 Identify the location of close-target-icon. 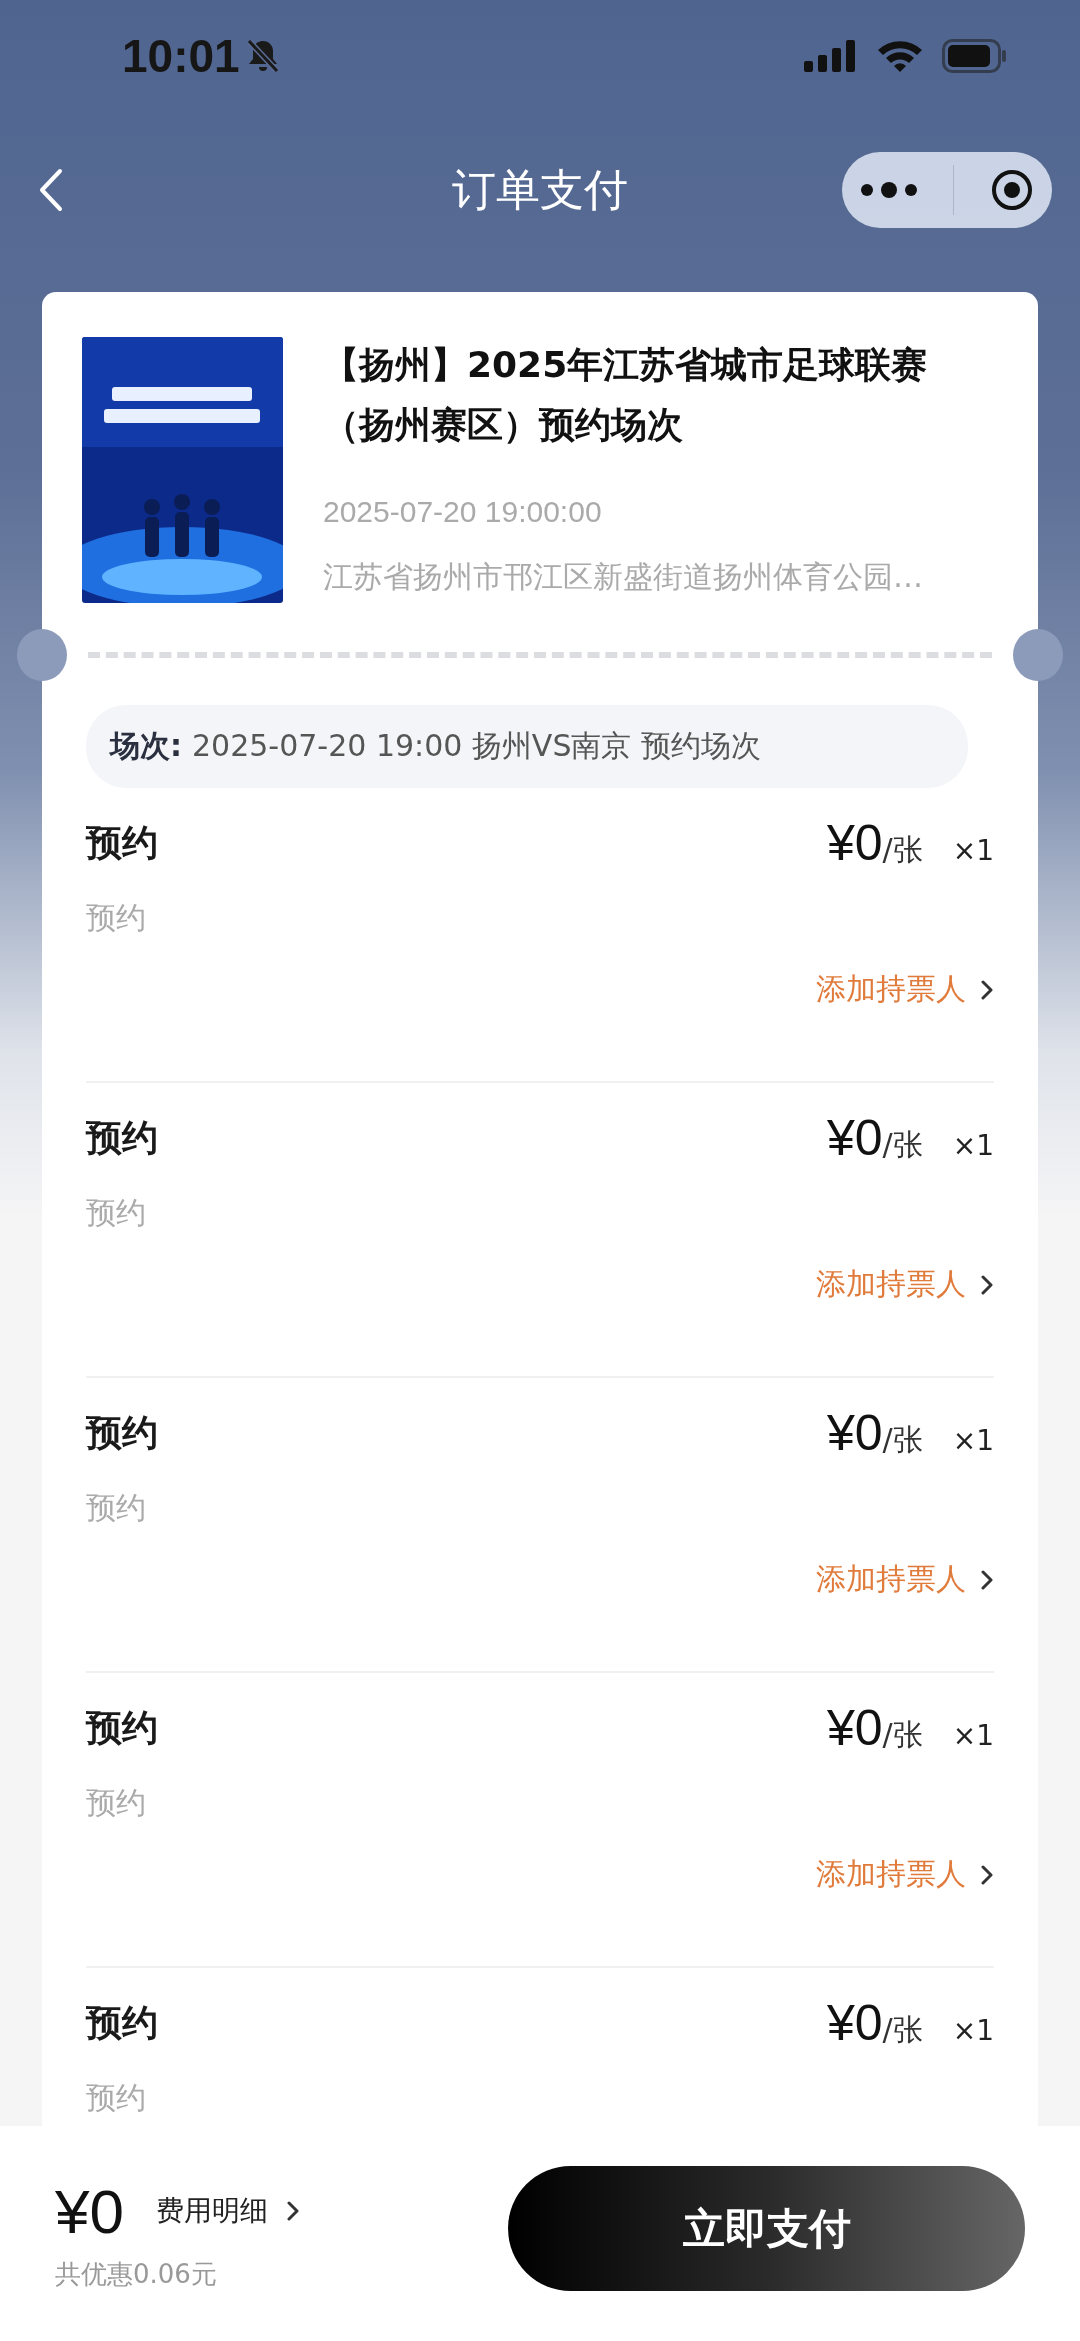
(1012, 190).